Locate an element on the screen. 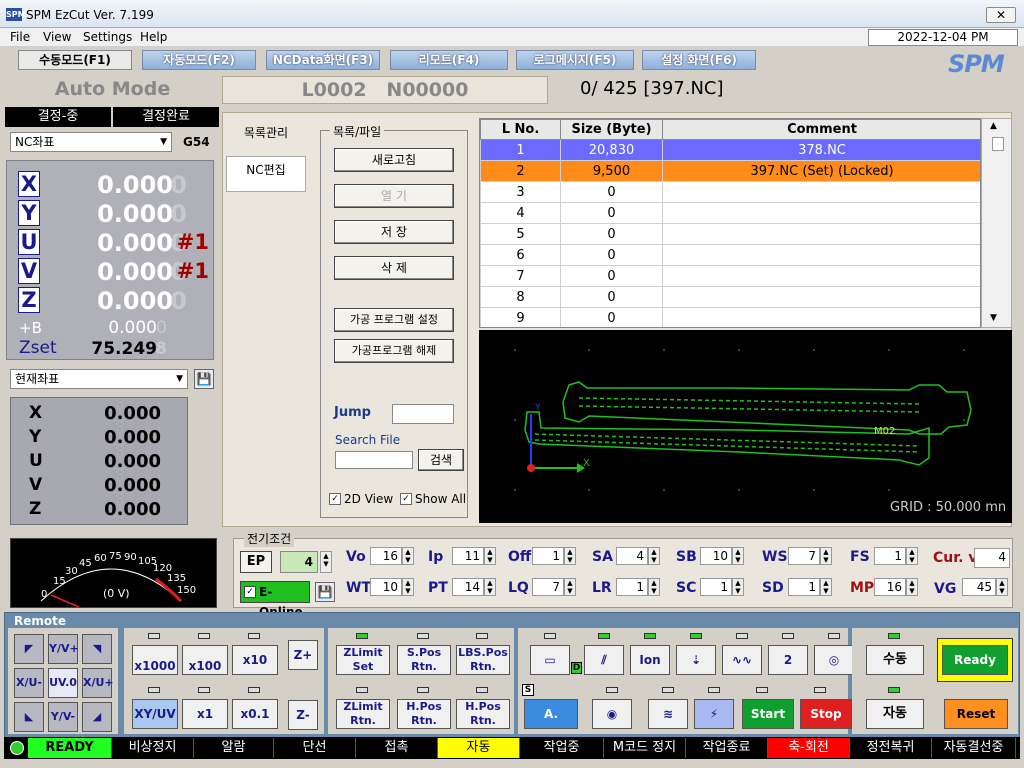  tab-list-management: 목록관리 is located at coordinates (266, 139).